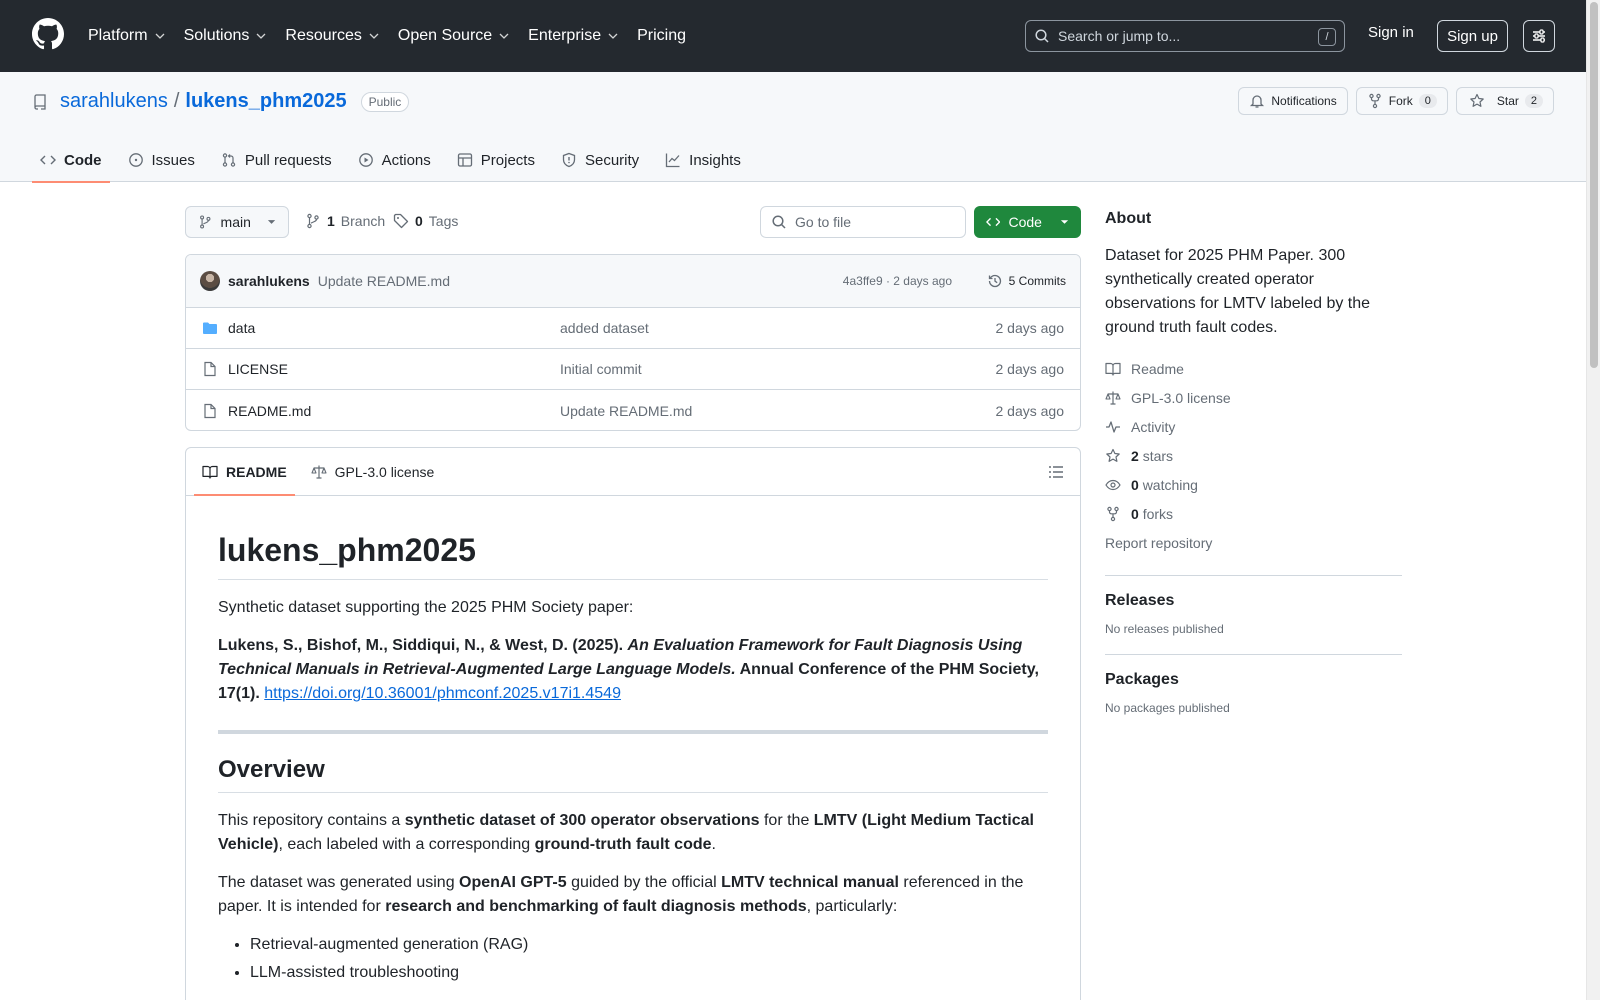 This screenshot has width=1600, height=1000. Describe the element at coordinates (649, 945) in the screenshot. I see `list-item: Retrieval-augmented generation (RAG)` at that location.